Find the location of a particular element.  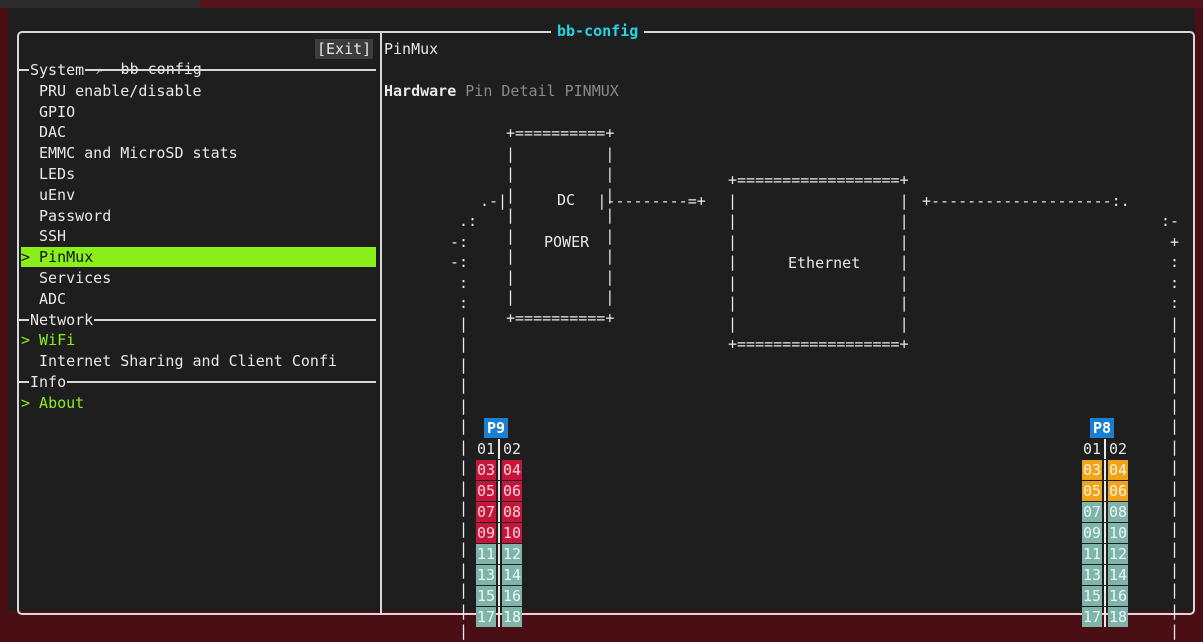

p9-pin-12: 12 is located at coordinates (512, 554).